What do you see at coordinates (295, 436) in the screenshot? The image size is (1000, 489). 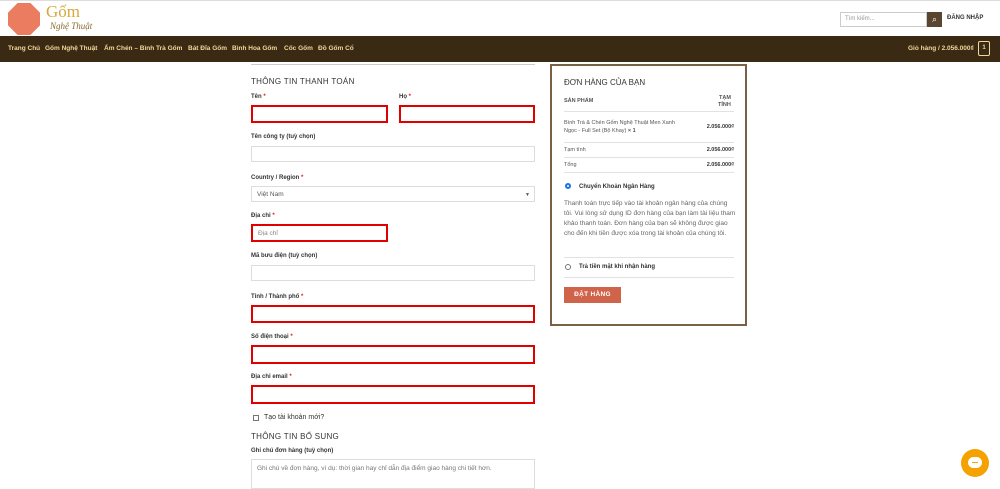 I see `additional-info-title: THÔNG TIN BỔ SUNG` at bounding box center [295, 436].